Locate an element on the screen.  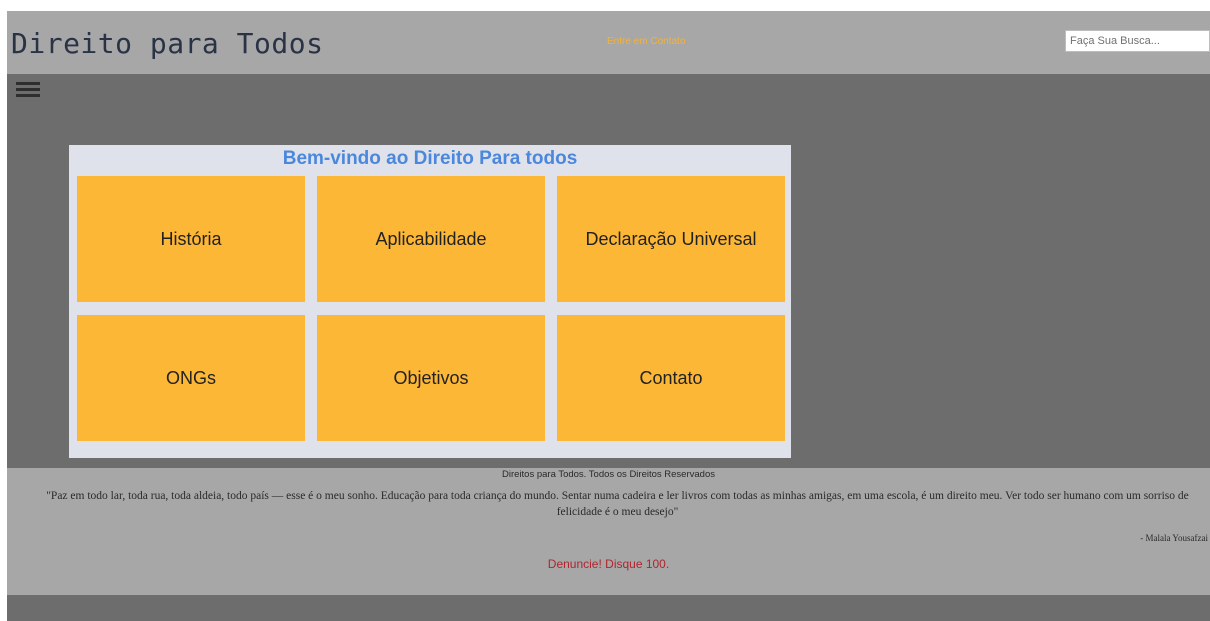
hamburger-menu-icon is located at coordinates (28, 90).